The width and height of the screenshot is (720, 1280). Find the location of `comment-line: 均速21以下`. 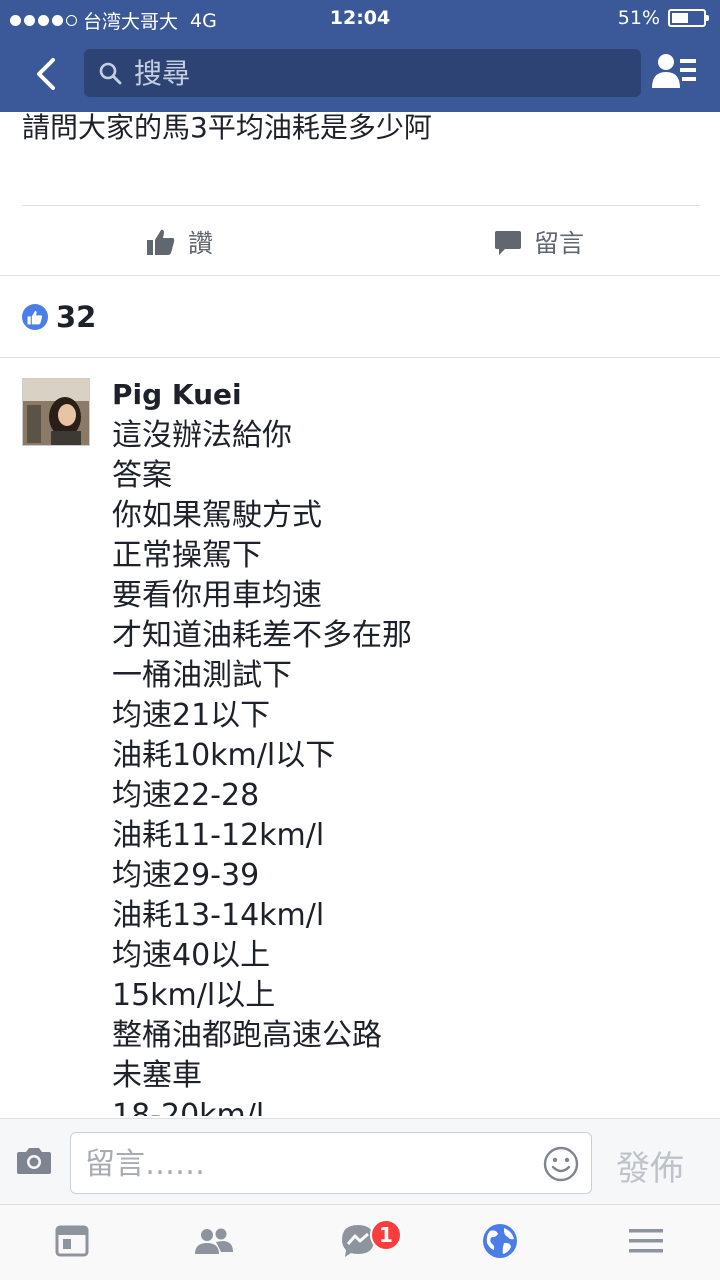

comment-line: 均速21以下 is located at coordinates (191, 715).